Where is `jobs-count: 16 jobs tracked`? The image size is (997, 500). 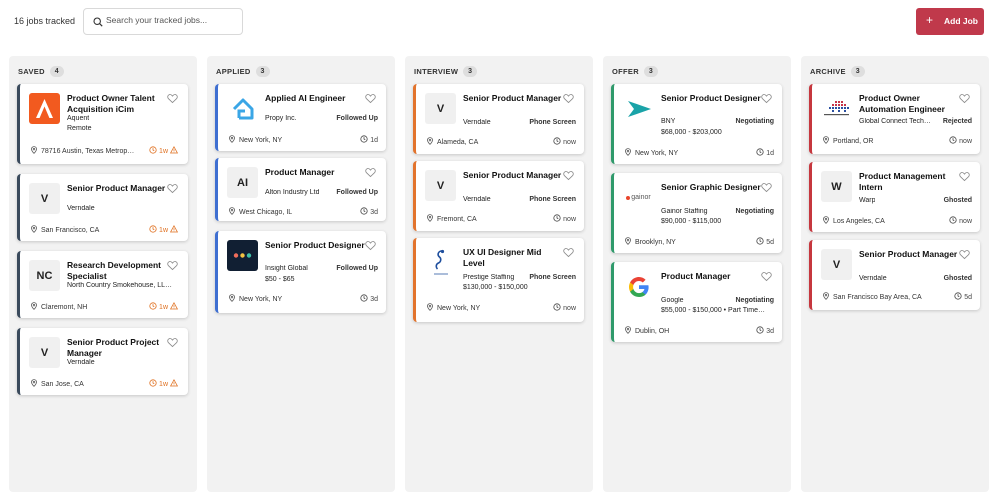 jobs-count: 16 jobs tracked is located at coordinates (45, 21).